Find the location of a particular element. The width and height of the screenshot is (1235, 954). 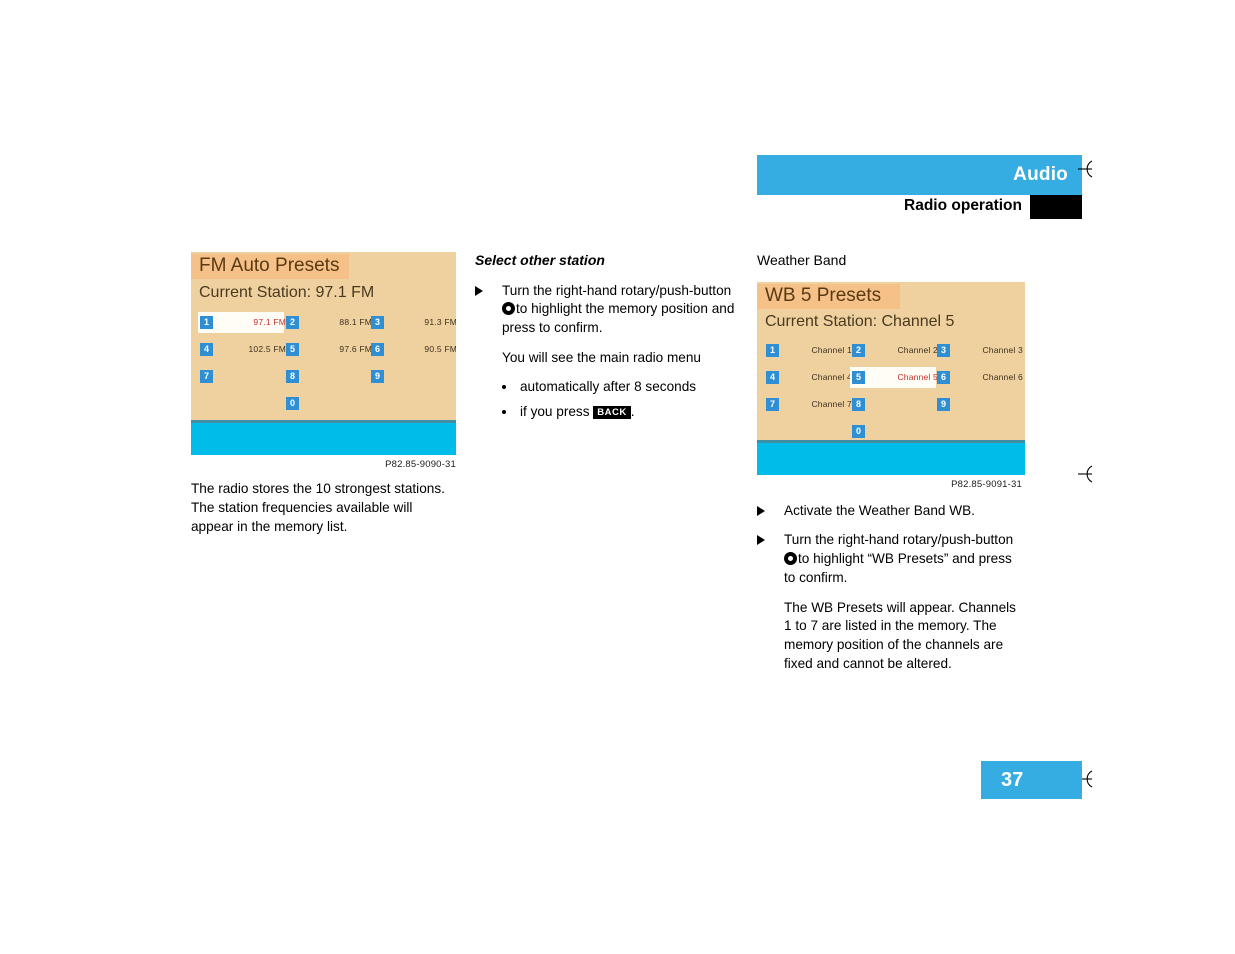

page-subheader-row: Radio operation is located at coordinates (919, 207).